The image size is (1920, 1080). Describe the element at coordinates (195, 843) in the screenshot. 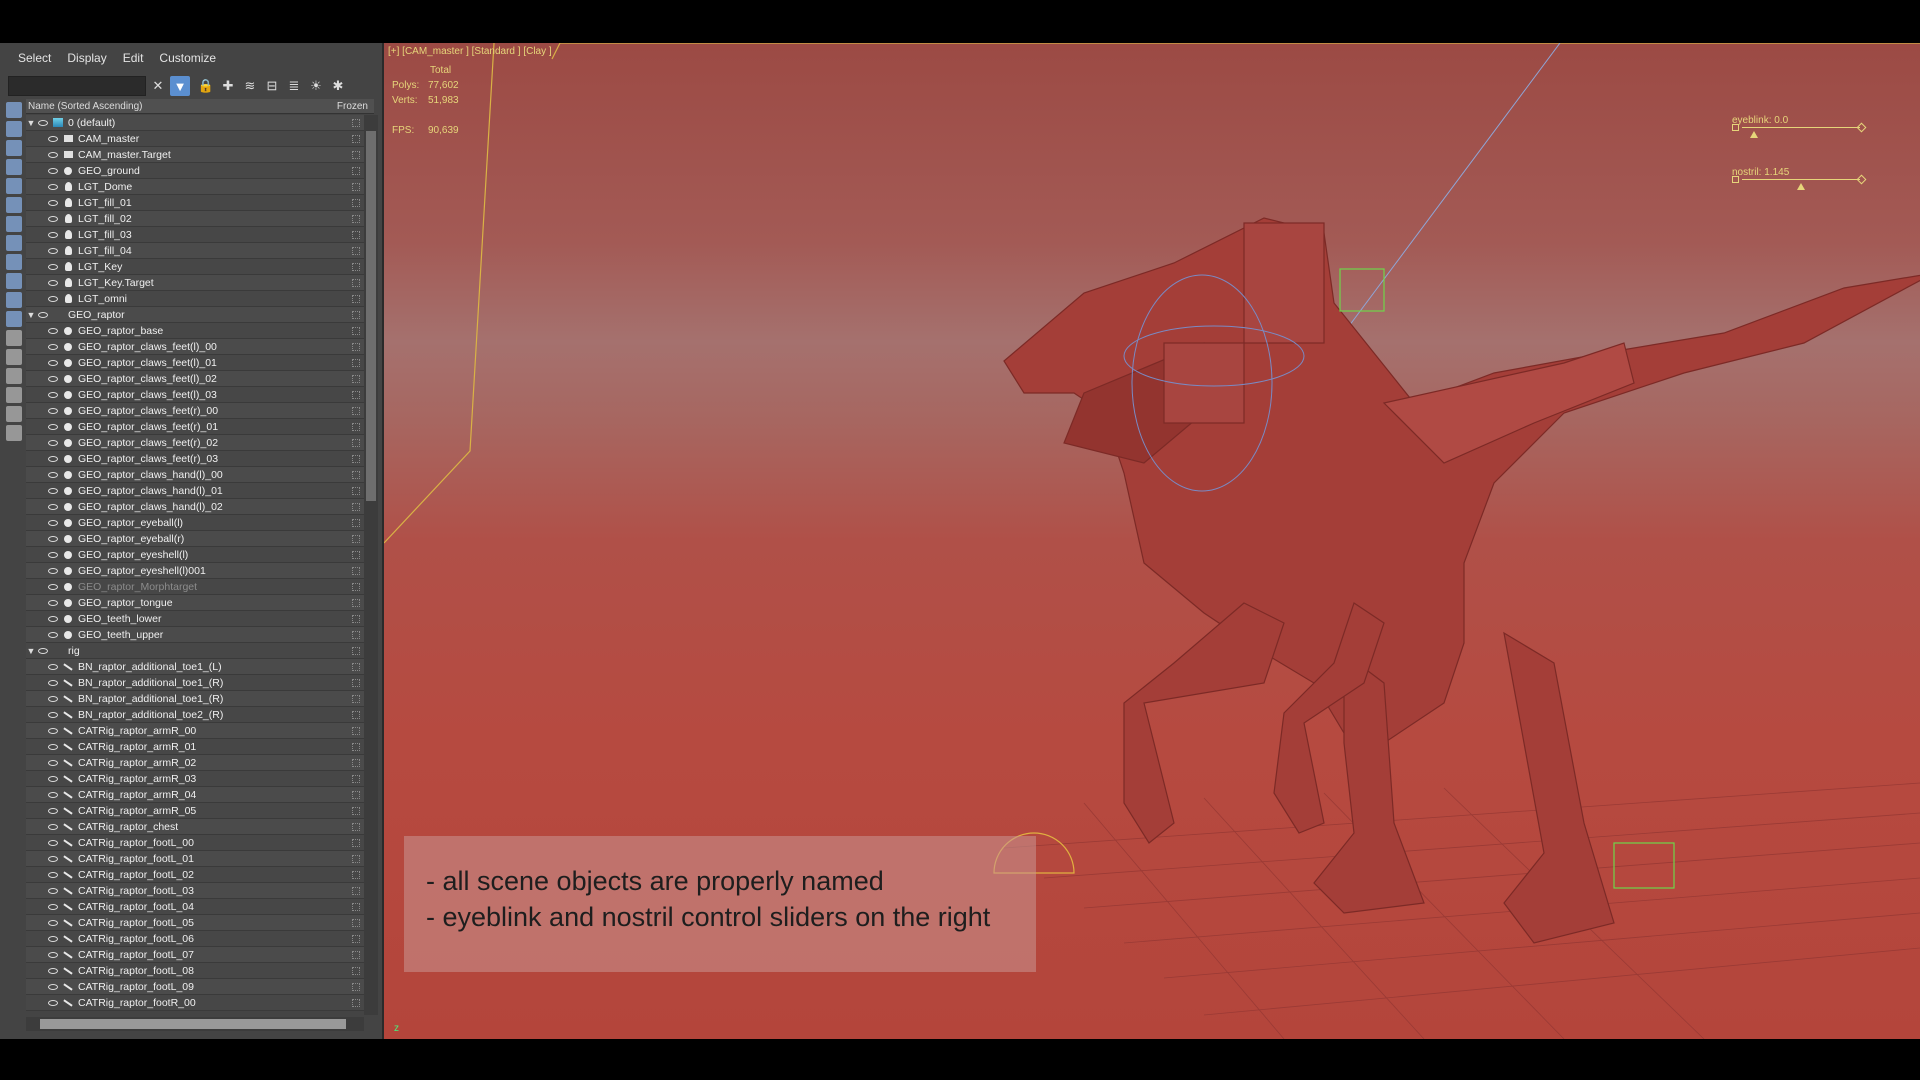

I see `scene-list-item: CATRig_raptor_footL_00` at that location.